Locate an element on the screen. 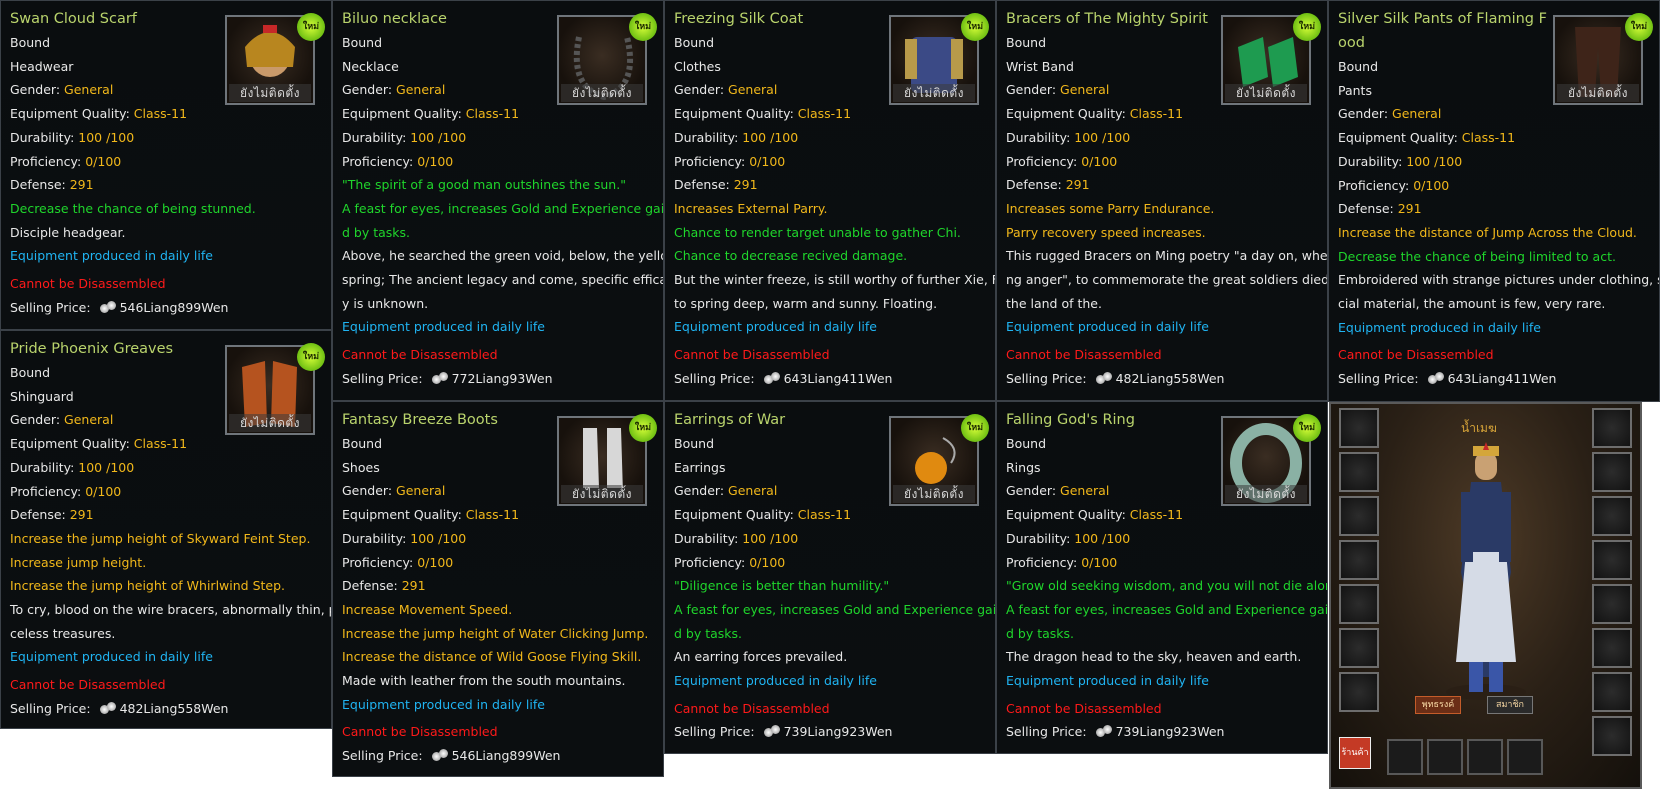 Image resolution: width=1660 pixels, height=789 pixels. selling-price: Selling Price: 739Liang923Wen is located at coordinates (1166, 732).